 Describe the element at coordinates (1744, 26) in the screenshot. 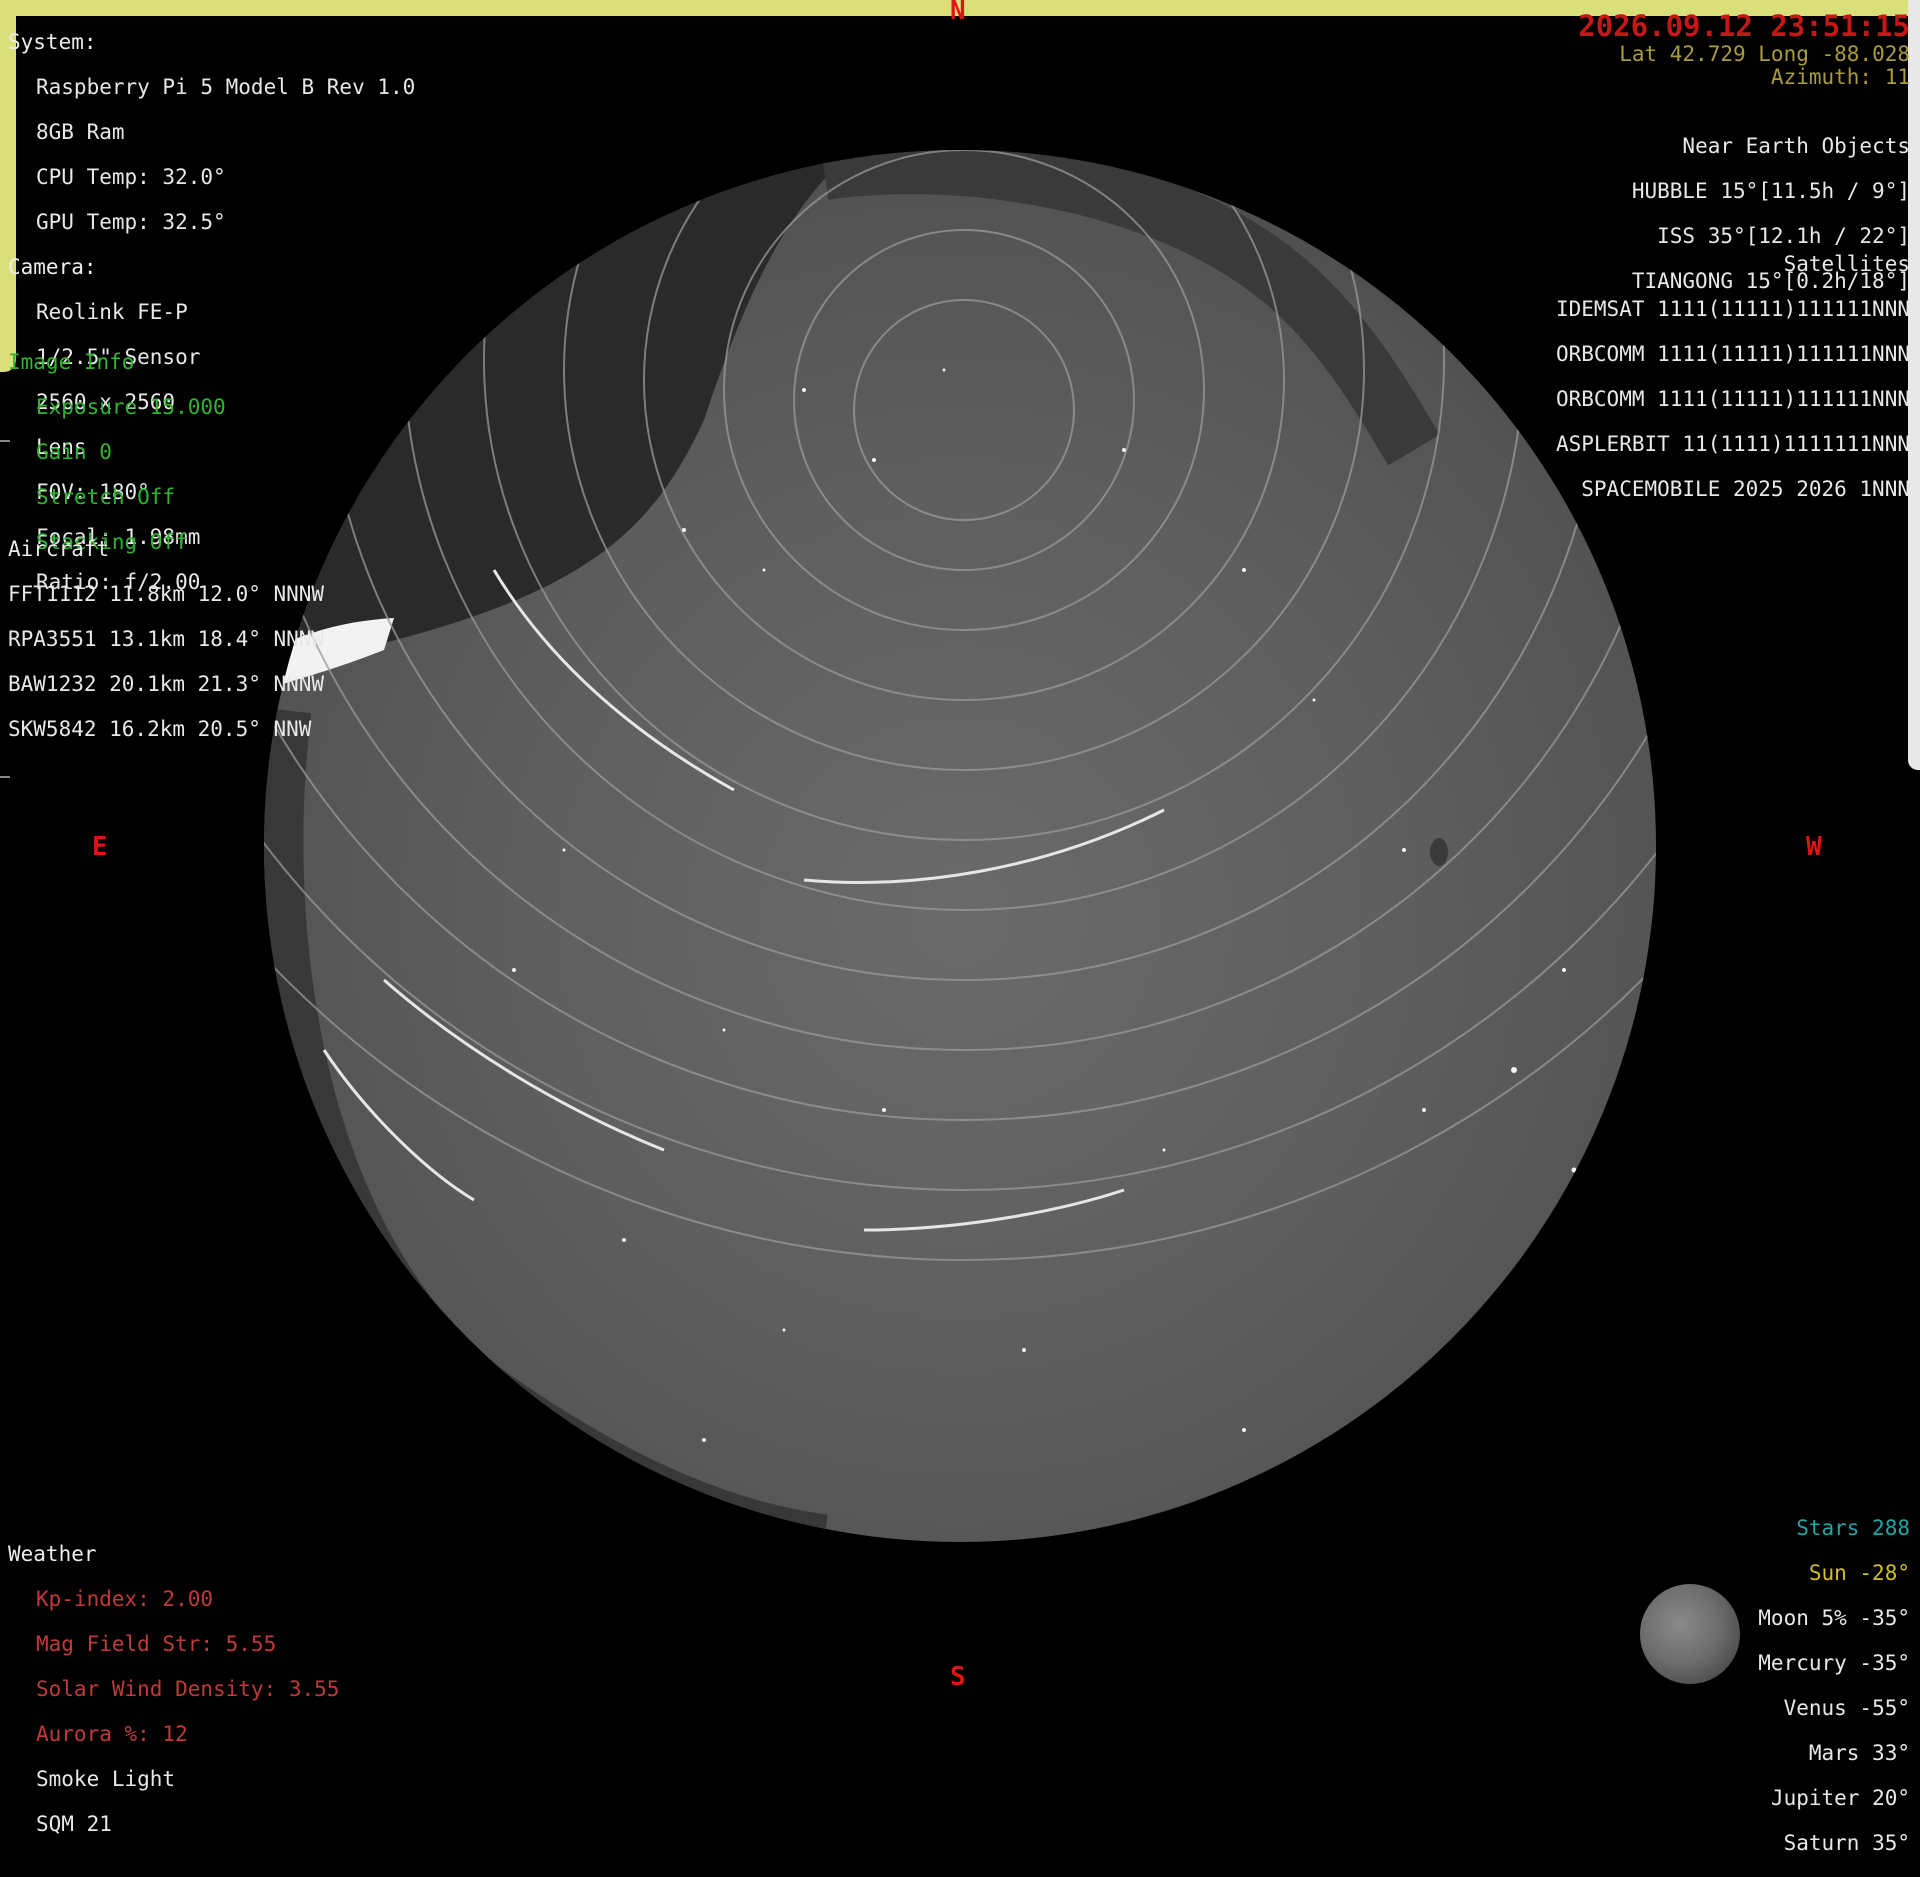

I see `datetime: 2026.09.12 23:51:15` at that location.